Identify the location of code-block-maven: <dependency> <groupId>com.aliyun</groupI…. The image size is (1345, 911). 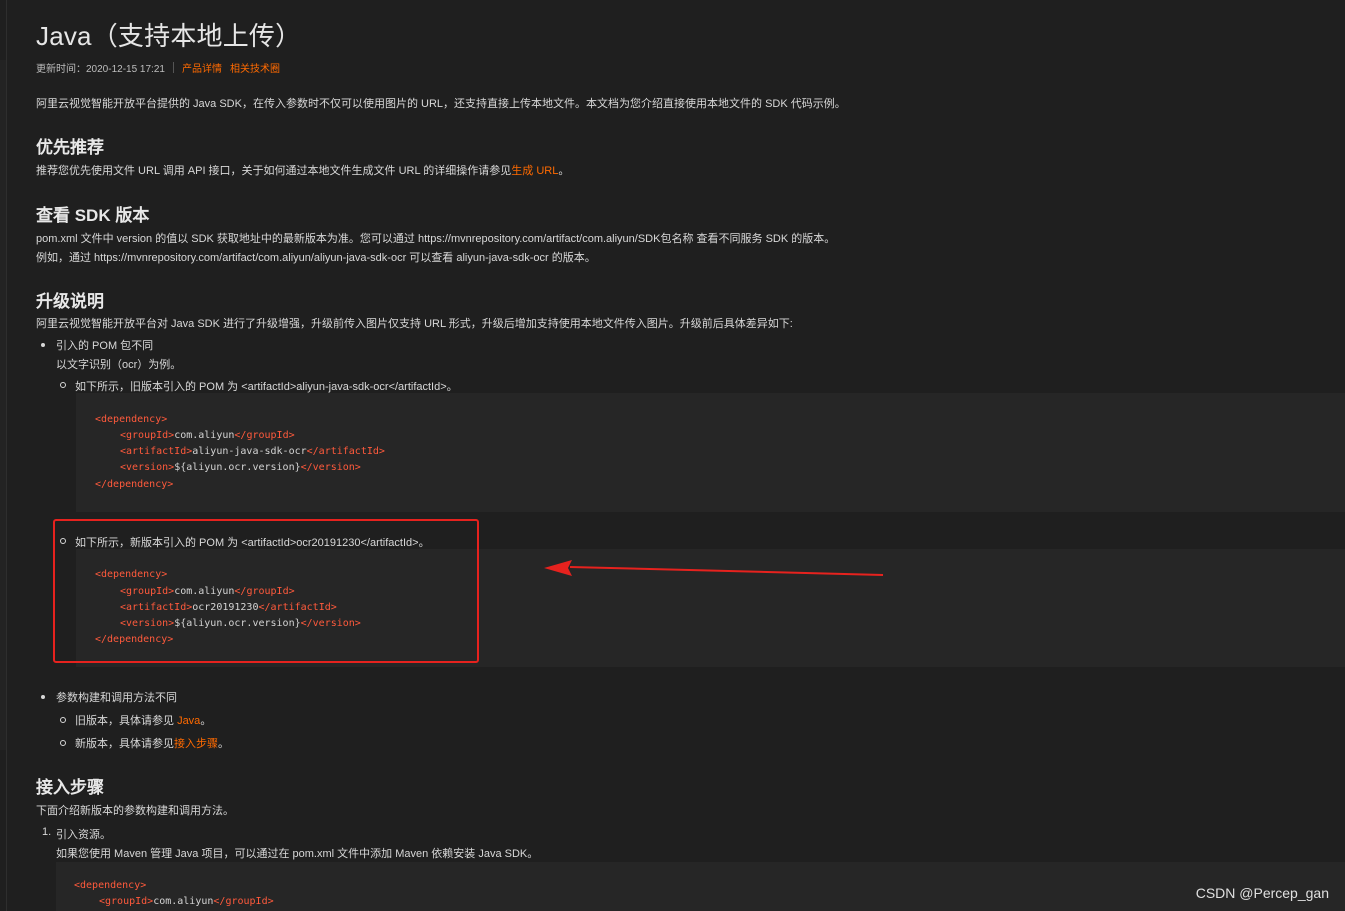
(700, 886).